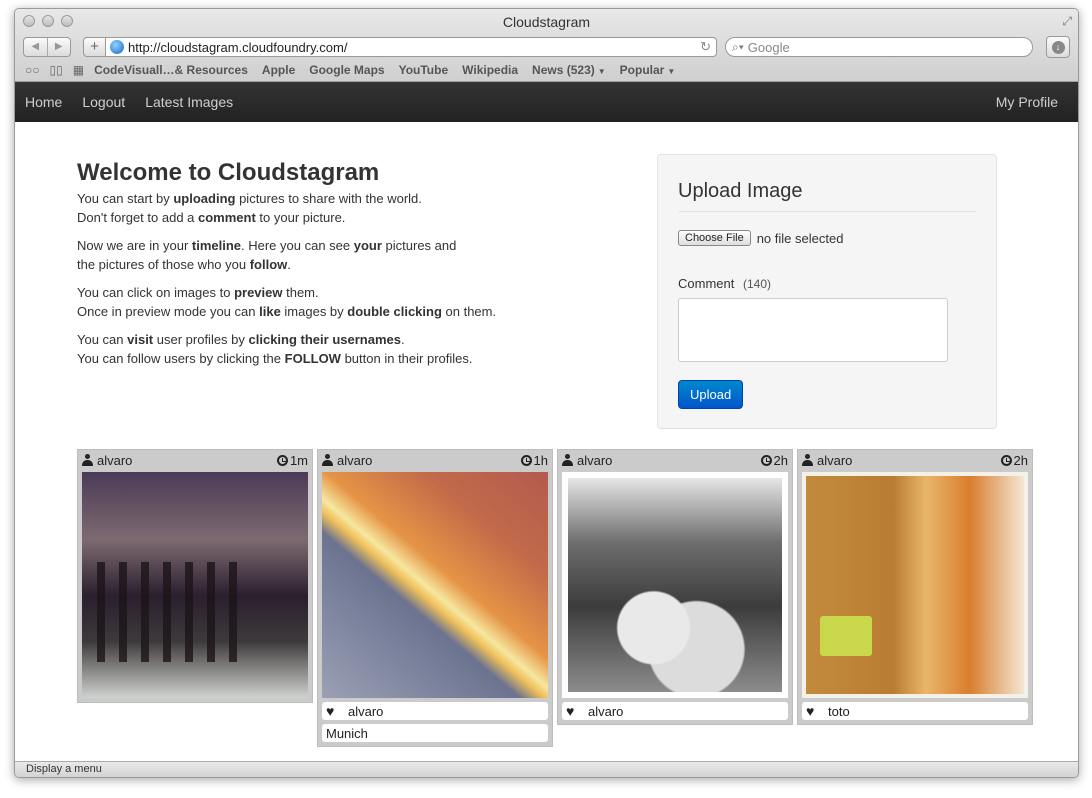 The image size is (1092, 798). I want to click on top-sites-grid-icon: ▦, so click(78, 70).